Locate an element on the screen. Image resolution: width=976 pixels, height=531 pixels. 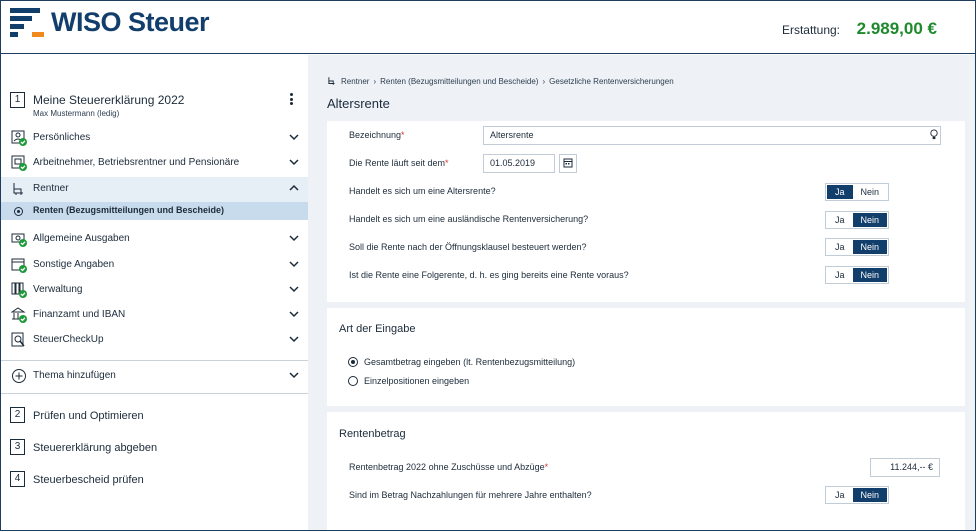
wiso-logo-icon is located at coordinates (27, 22).